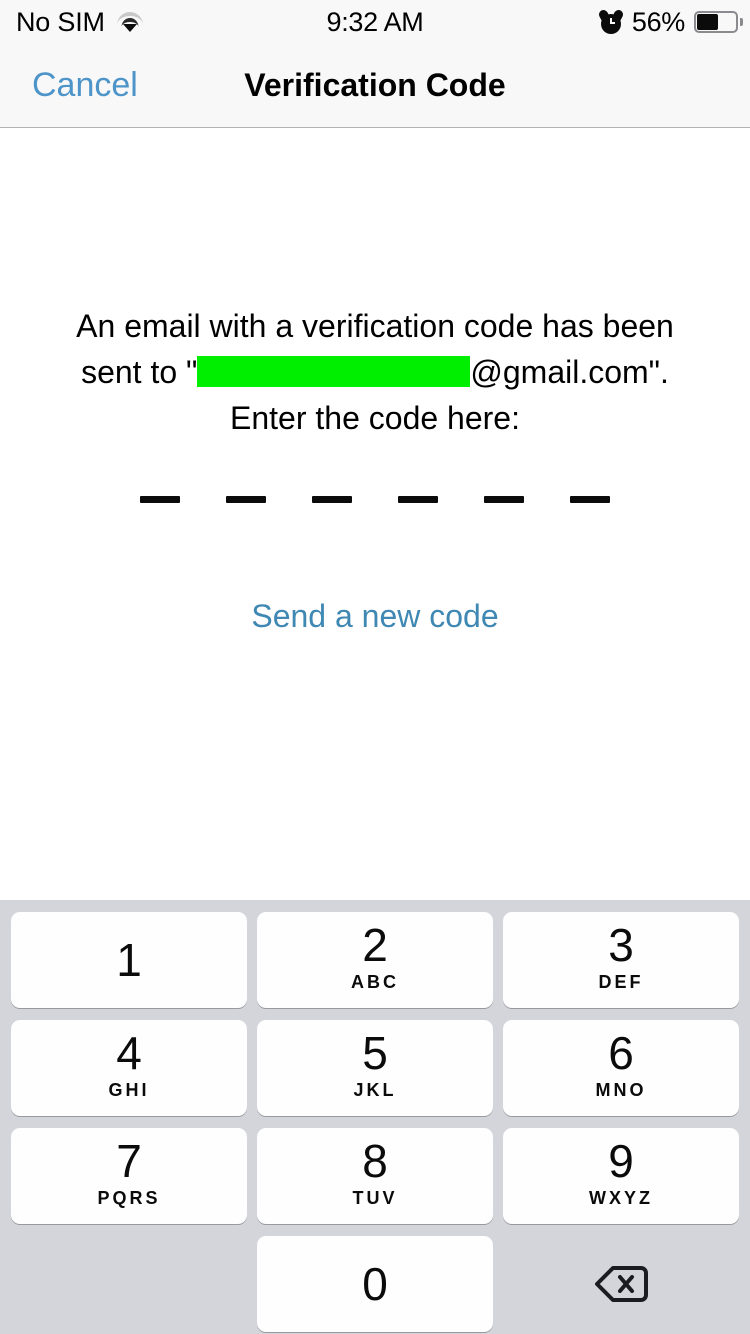 The height and width of the screenshot is (1334, 750). I want to click on keypad-row-3: 7 PQRS 8 TUV 9 WXYZ, so click(375, 1176).